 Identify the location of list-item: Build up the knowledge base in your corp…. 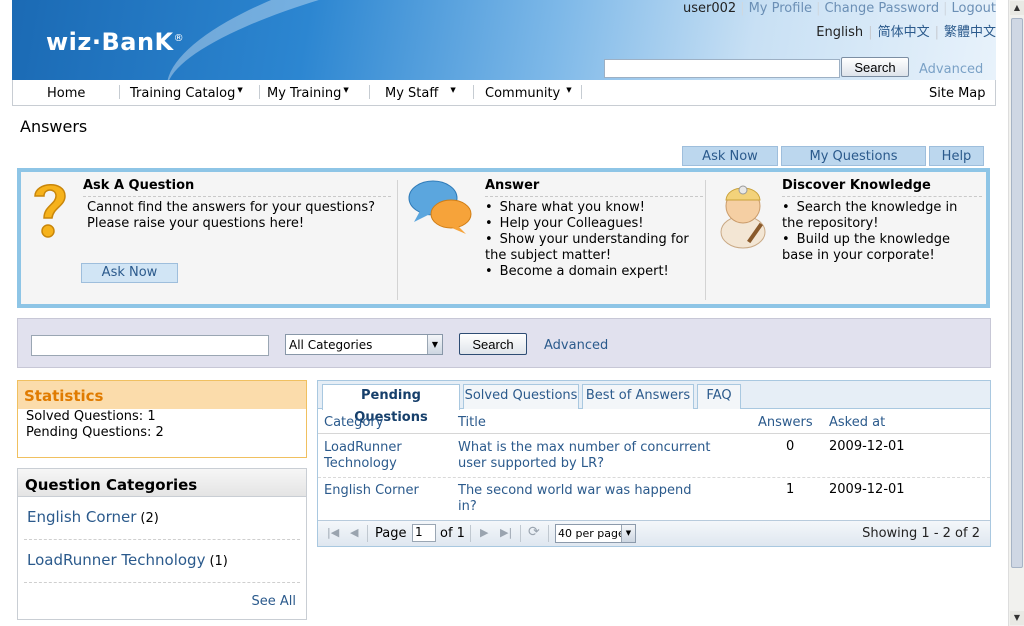
(882, 248).